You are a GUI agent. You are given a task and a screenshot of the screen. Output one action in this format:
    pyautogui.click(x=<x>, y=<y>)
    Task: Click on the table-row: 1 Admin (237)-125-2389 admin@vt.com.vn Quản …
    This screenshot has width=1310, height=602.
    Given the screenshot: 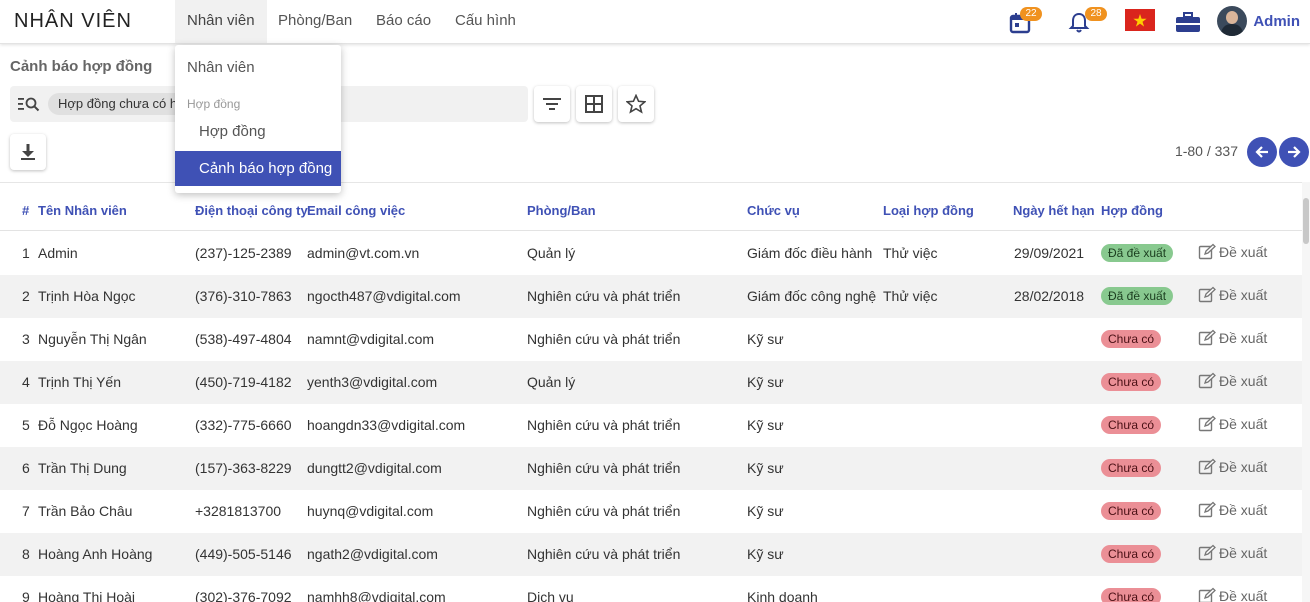 What is the action you would take?
    pyautogui.click(x=651, y=253)
    